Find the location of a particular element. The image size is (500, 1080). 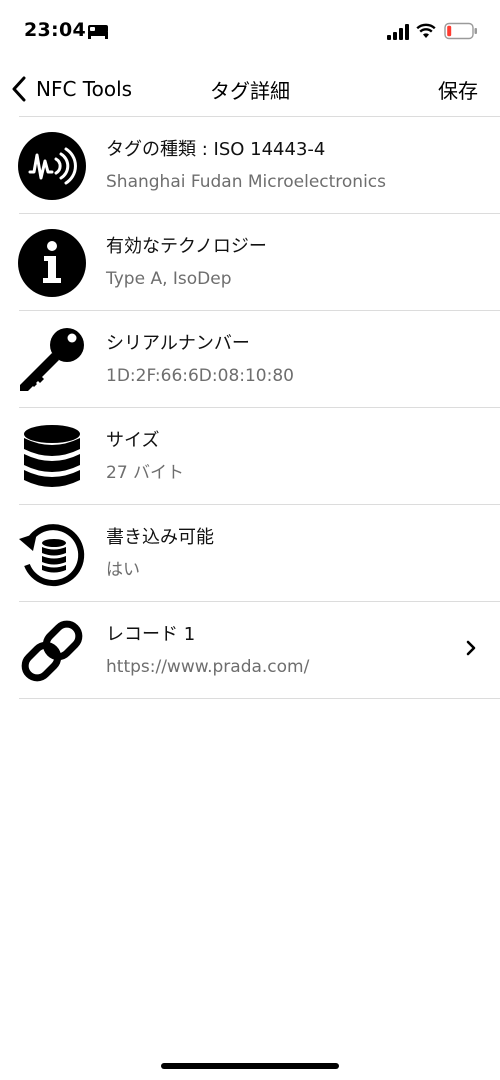

row-title: サイズ is located at coordinates (133, 440).